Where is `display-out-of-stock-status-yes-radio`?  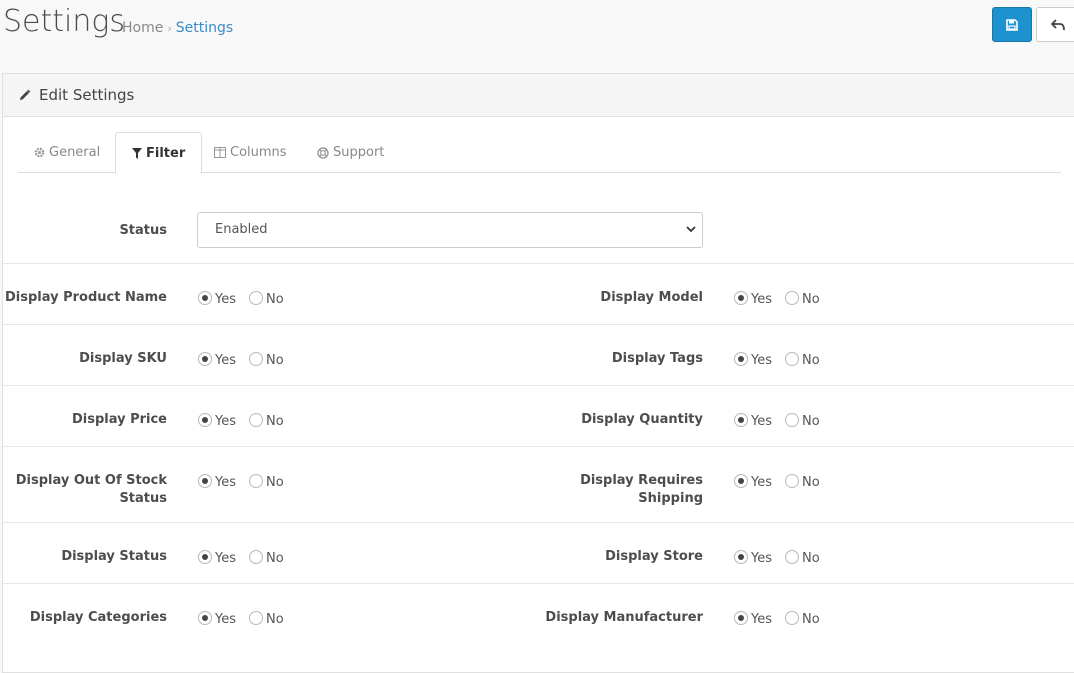
display-out-of-stock-status-yes-radio is located at coordinates (205, 480).